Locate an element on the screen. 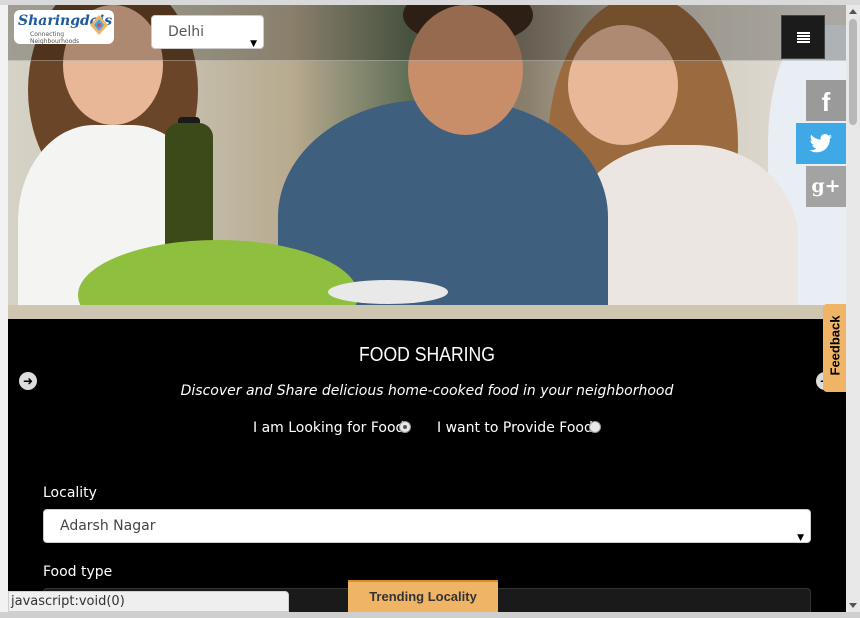  feedback-label: Feedback is located at coordinates (835, 345).